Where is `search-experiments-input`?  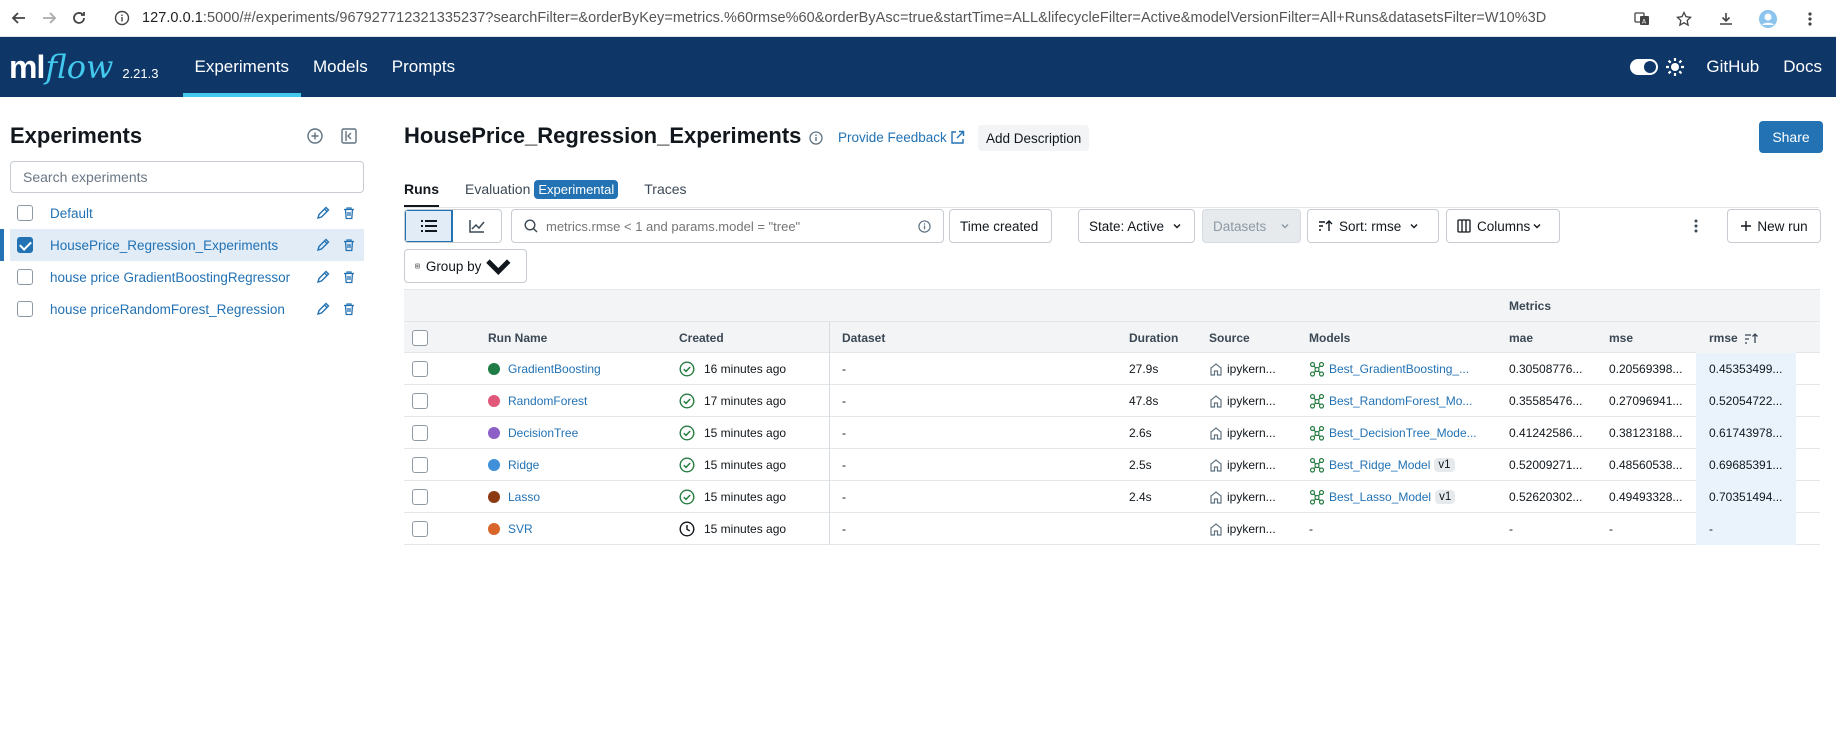 search-experiments-input is located at coordinates (187, 177).